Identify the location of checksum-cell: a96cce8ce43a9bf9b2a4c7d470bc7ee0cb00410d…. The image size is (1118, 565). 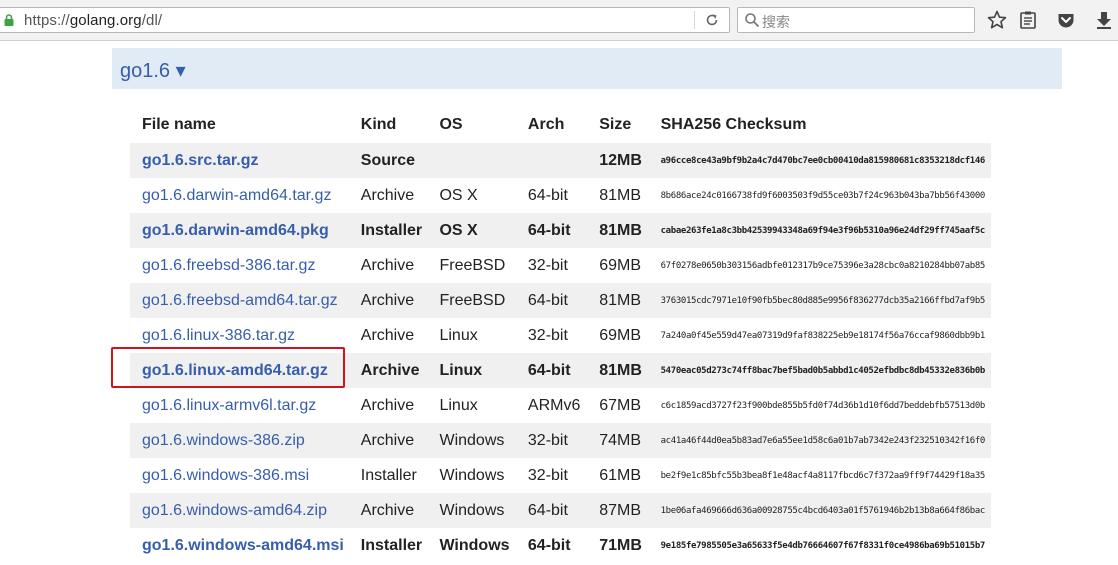
(819, 160).